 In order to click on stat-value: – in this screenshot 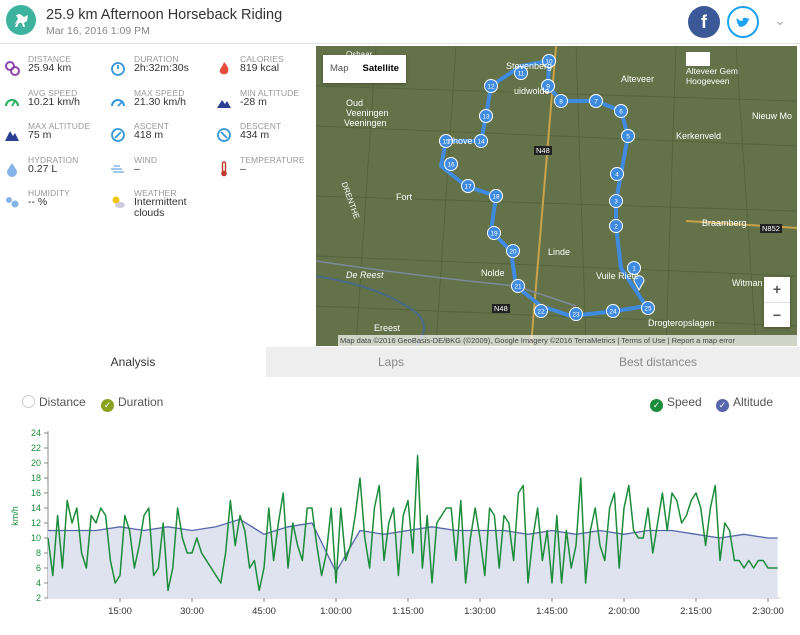, I will do `click(137, 168)`.